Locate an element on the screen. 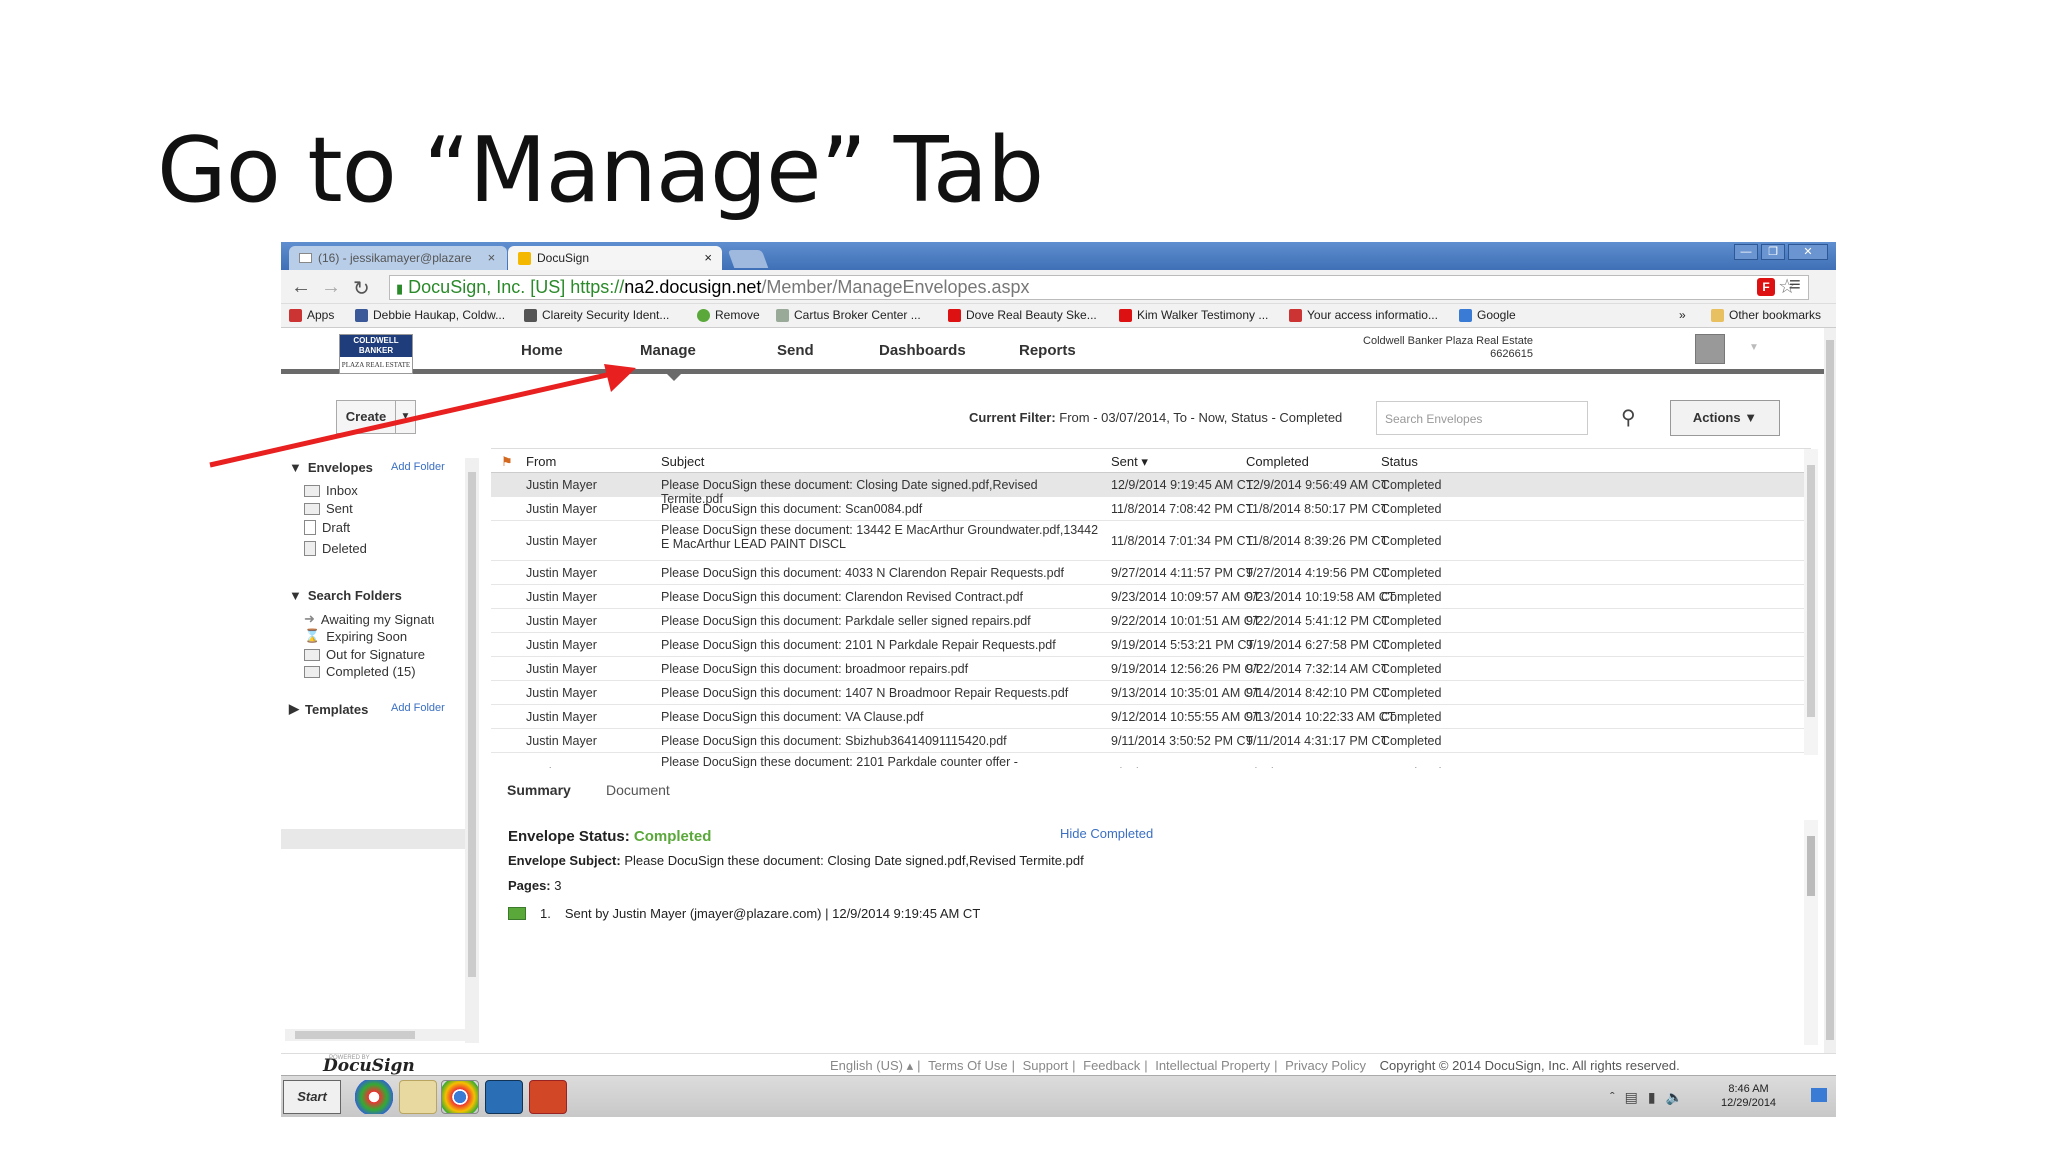 Image resolution: width=2048 pixels, height=1152 pixels. search-folder-awaiting: ➜Awaiting my Signature is located at coordinates (369, 619).